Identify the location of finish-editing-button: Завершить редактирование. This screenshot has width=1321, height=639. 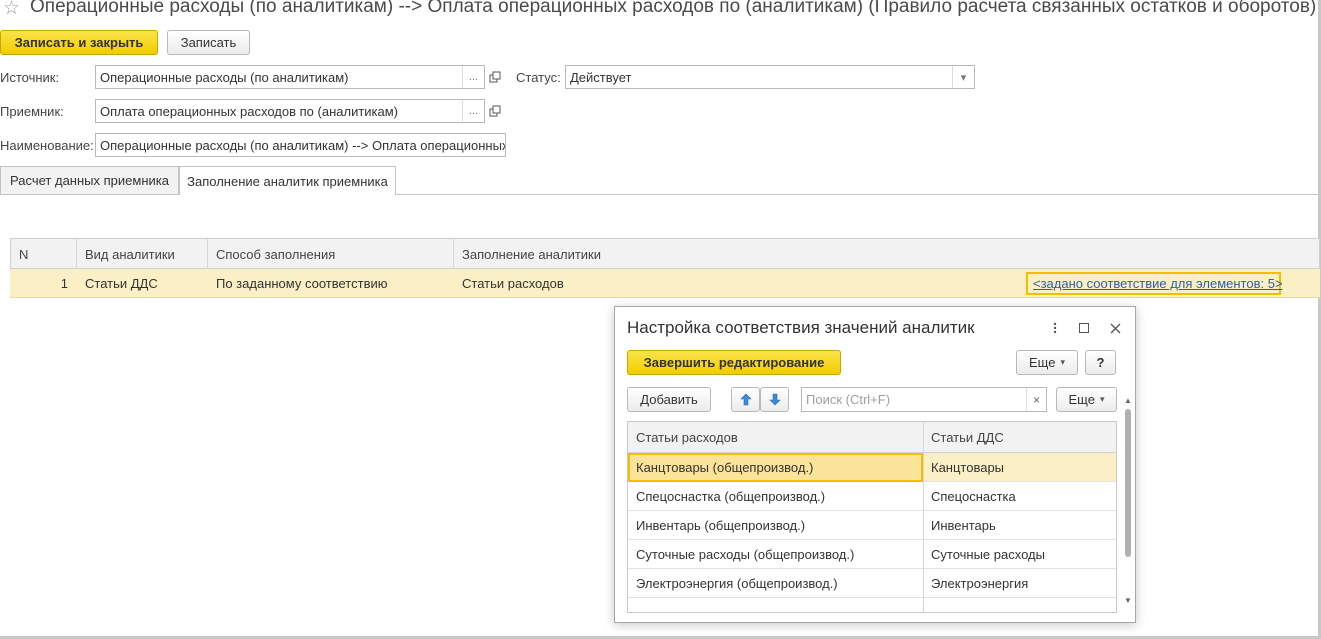
(734, 362).